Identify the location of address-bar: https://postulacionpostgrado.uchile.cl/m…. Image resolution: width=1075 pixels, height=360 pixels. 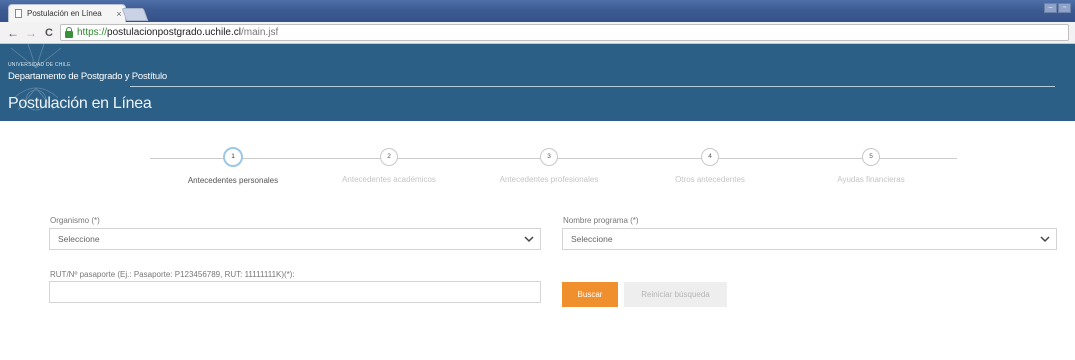
(564, 32).